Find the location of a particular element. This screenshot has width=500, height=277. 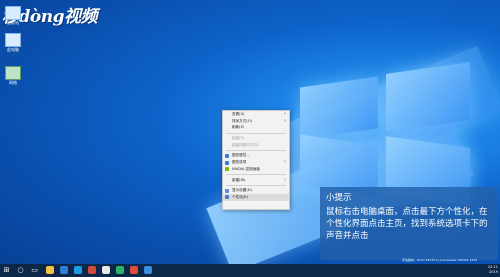

display-icon is located at coordinates (227, 190).